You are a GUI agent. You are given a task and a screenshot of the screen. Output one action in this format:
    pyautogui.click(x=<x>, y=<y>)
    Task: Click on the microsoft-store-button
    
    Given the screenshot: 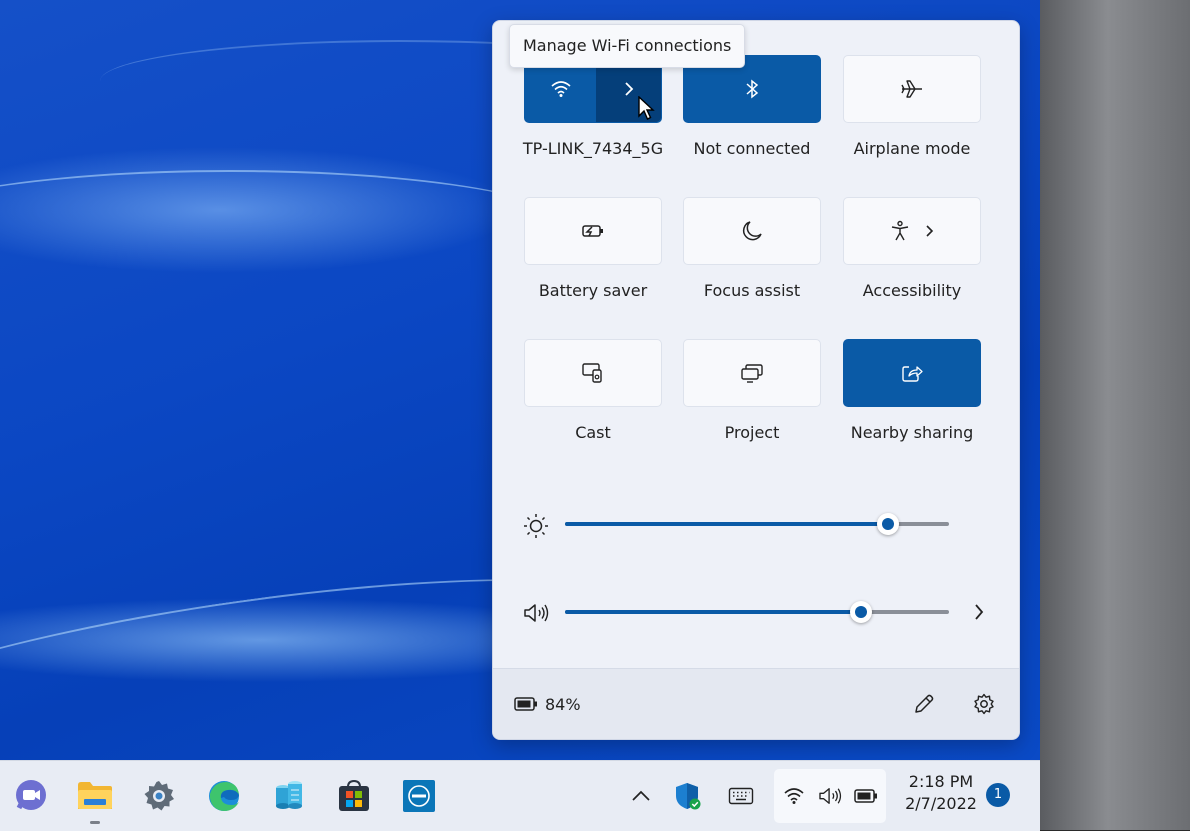 What is the action you would take?
    pyautogui.click(x=354, y=796)
    